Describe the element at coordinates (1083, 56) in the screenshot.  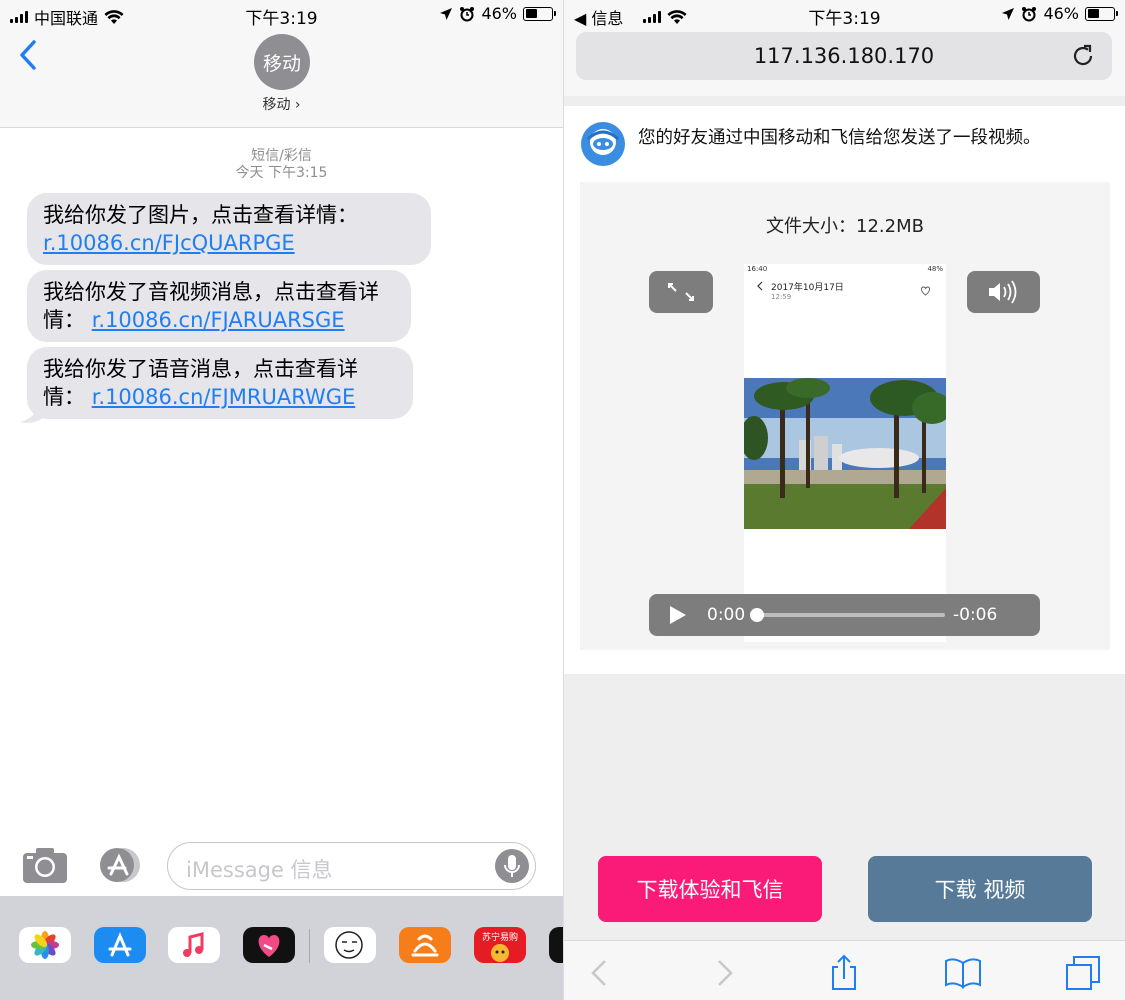
I see `reload-icon` at that location.